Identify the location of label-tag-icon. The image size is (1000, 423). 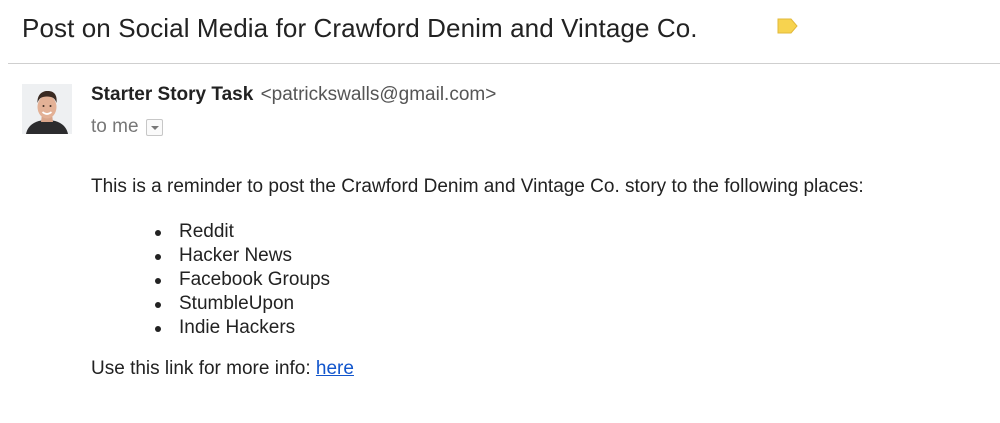
(787, 26).